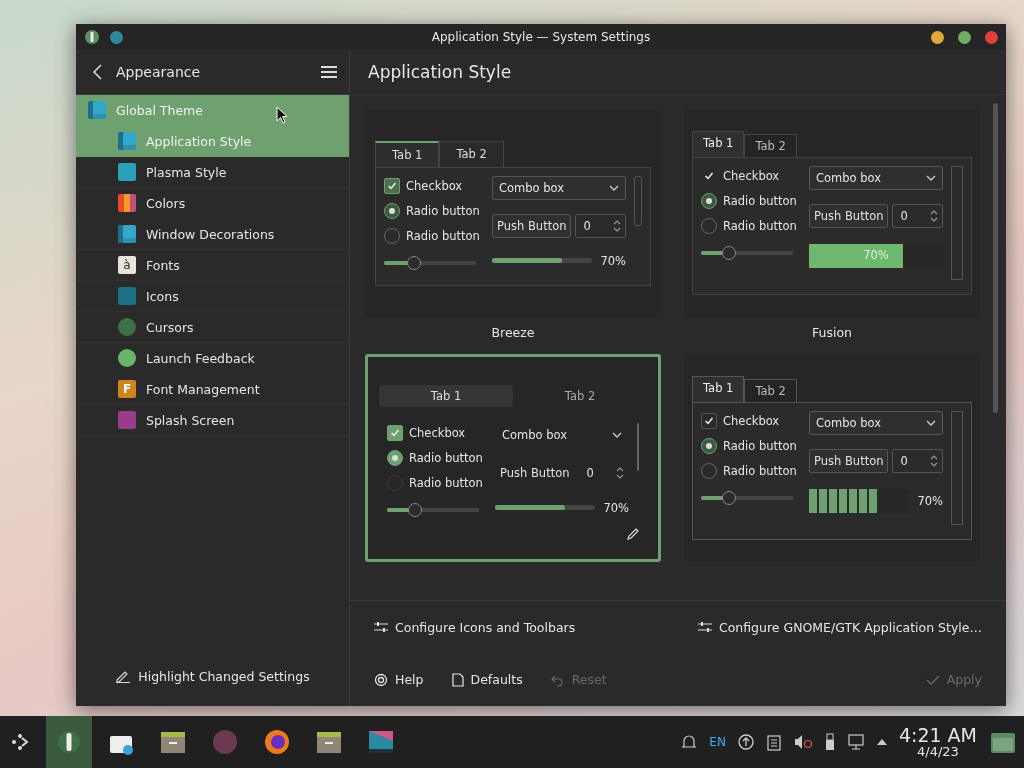  Describe the element at coordinates (440, 72) in the screenshot. I see `page-title: Application Style` at that location.